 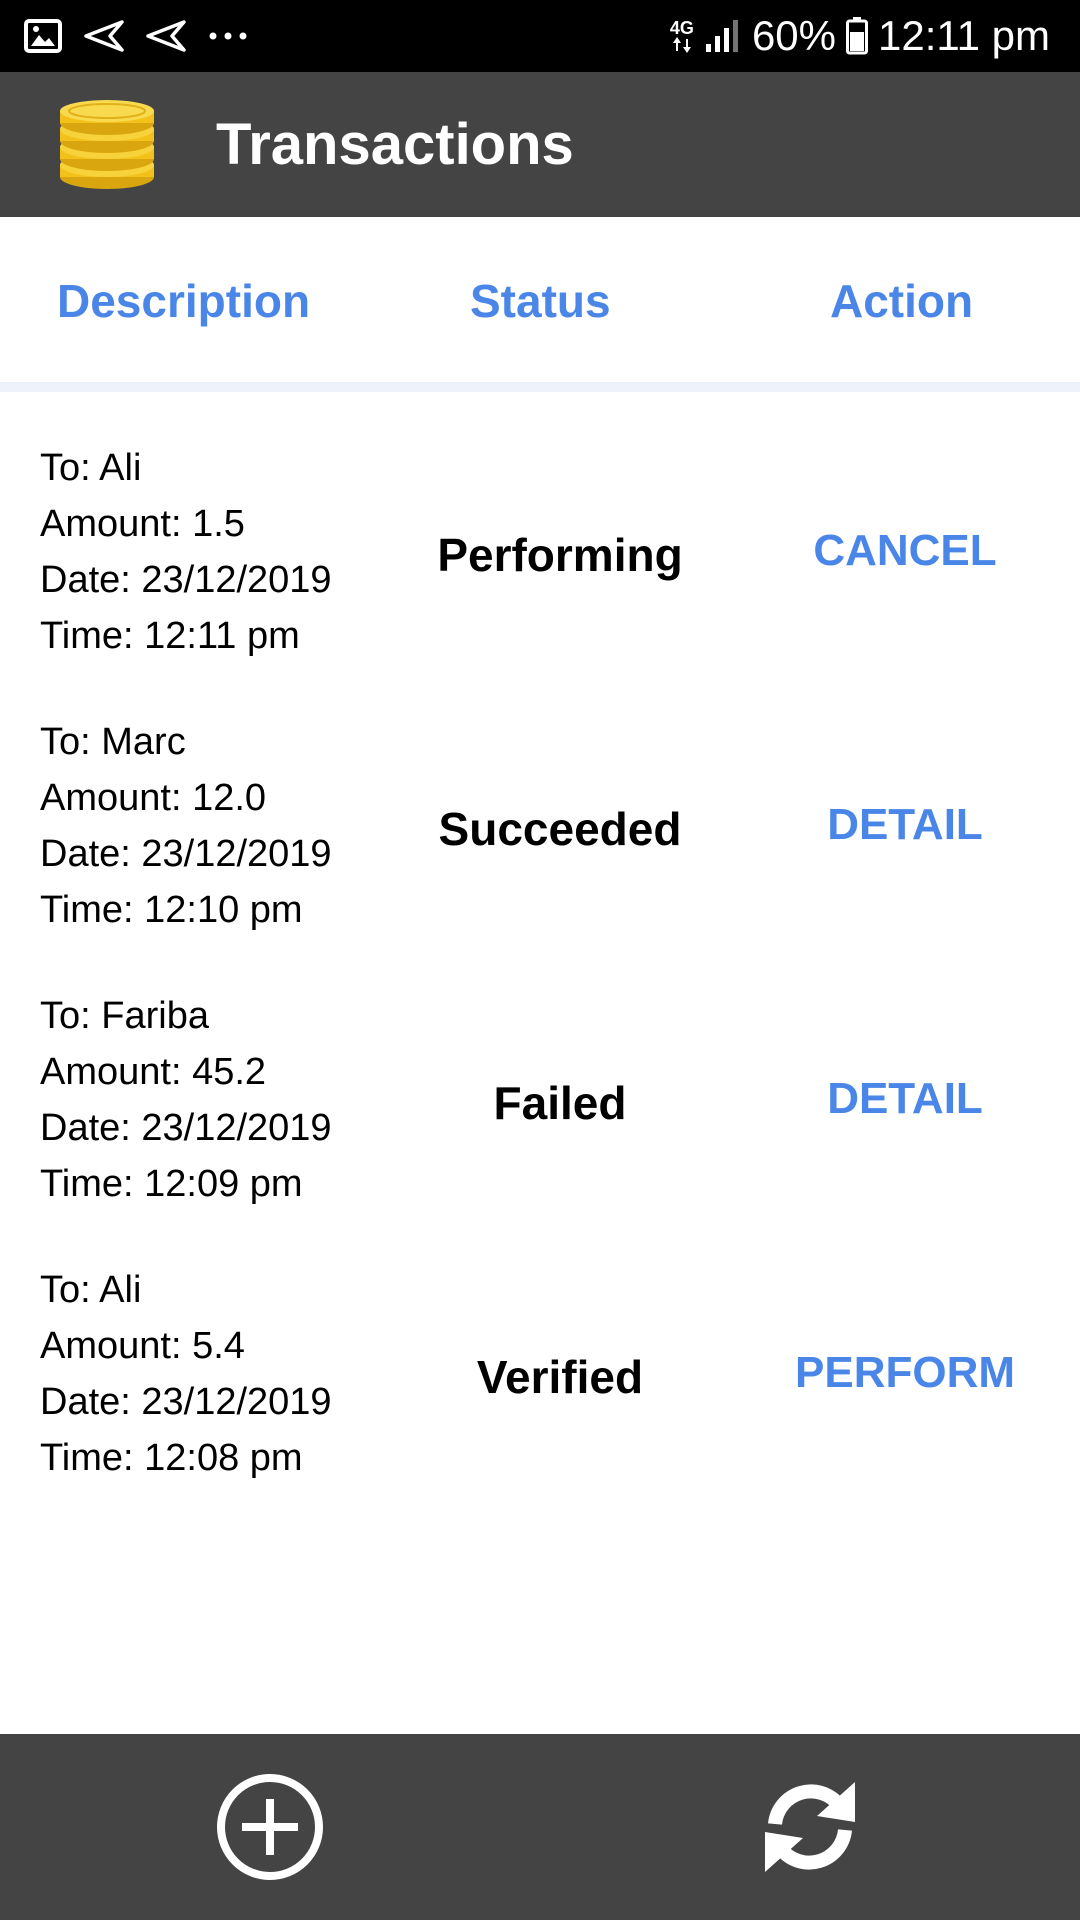 I want to click on refresh-icon, so click(x=810, y=1827).